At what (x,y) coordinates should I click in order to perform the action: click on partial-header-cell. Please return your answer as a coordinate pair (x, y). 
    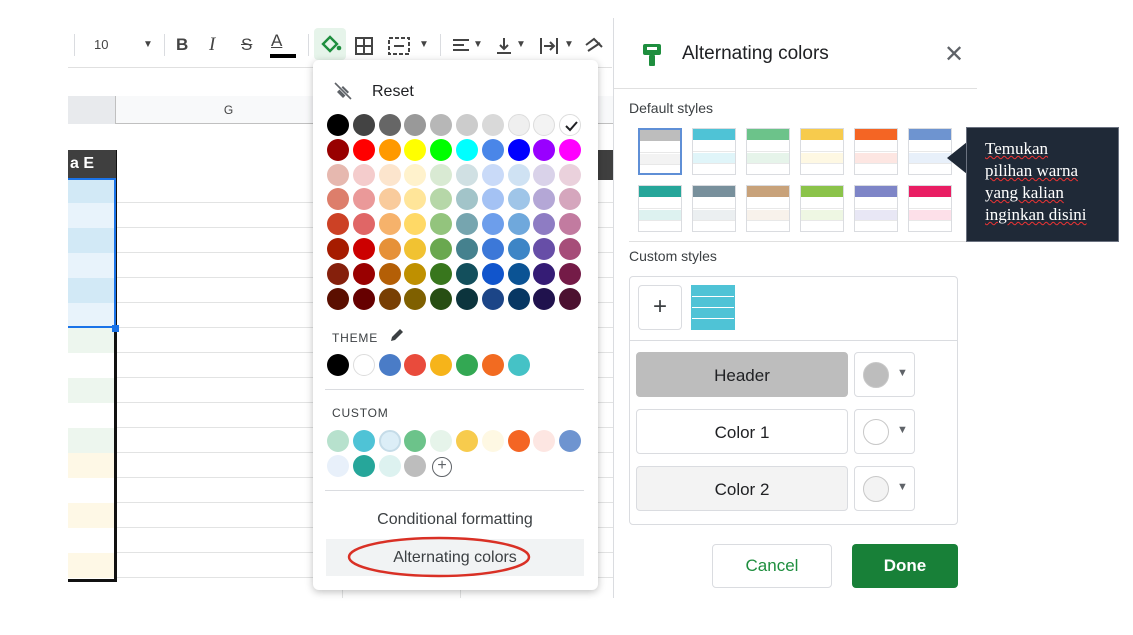
    Looking at the image, I should click on (605, 165).